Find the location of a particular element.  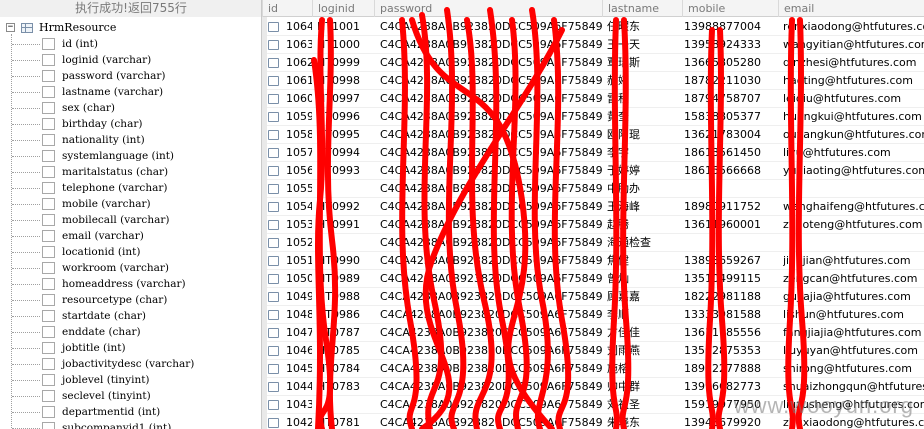

cell-mobile: 13893659267 is located at coordinates (731, 261).